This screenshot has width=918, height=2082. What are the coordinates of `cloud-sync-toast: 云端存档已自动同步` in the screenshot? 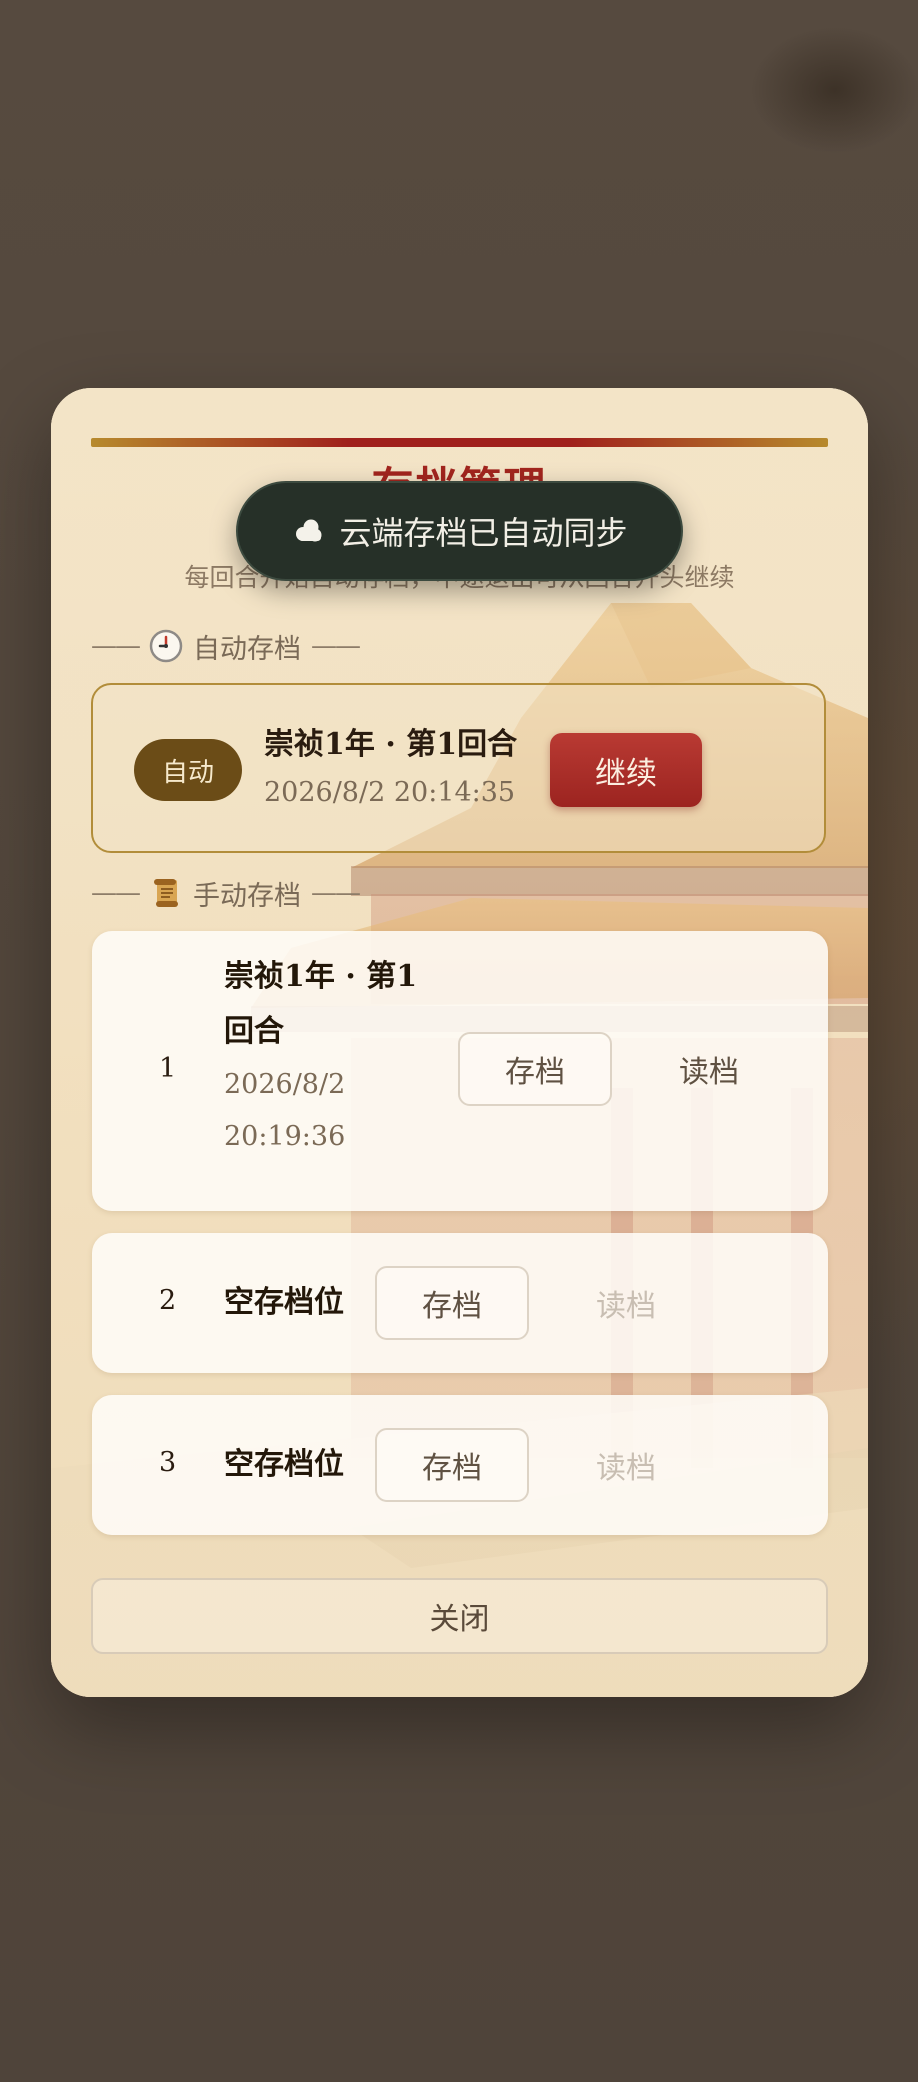 It's located at (459, 531).